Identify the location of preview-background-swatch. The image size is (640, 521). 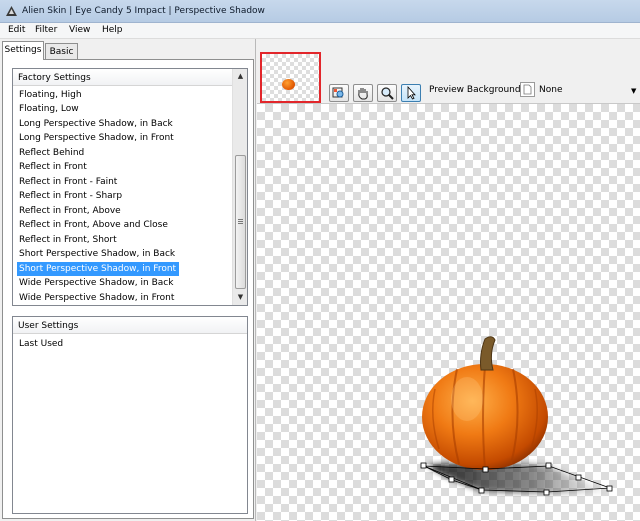
(527, 89).